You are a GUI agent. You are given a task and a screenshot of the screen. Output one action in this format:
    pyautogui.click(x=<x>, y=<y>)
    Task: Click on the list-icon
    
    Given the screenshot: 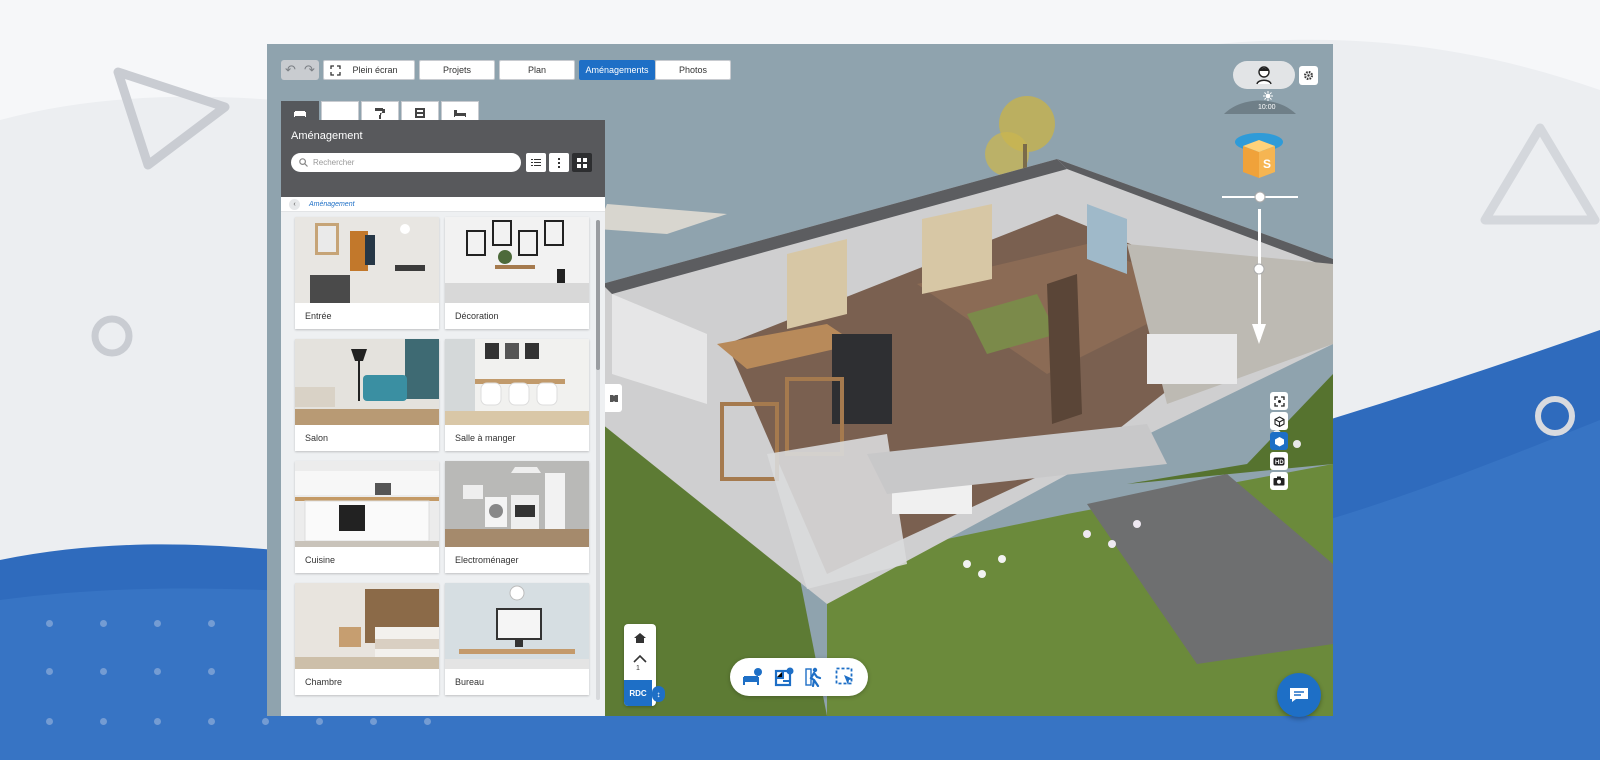 What is the action you would take?
    pyautogui.click(x=536, y=162)
    